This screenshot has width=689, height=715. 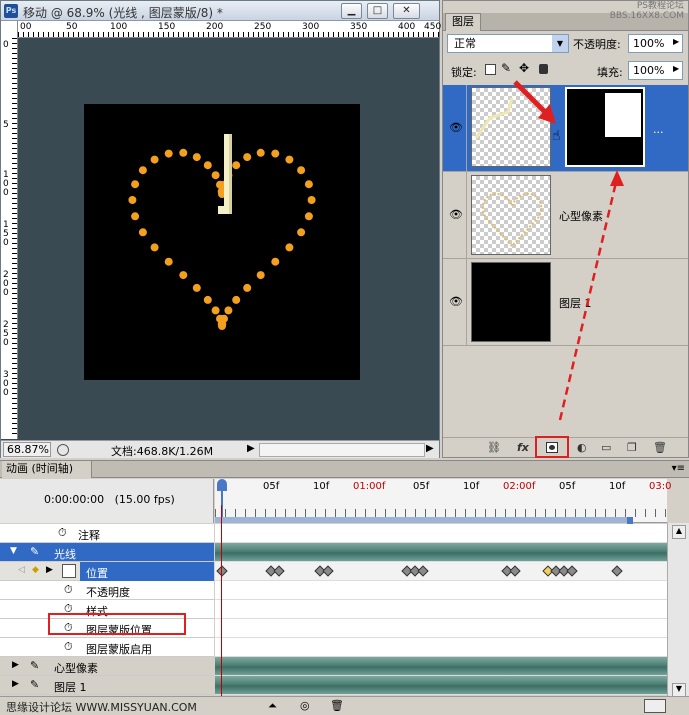 What do you see at coordinates (543, 69) in the screenshot?
I see `lock-all-icon` at bounding box center [543, 69].